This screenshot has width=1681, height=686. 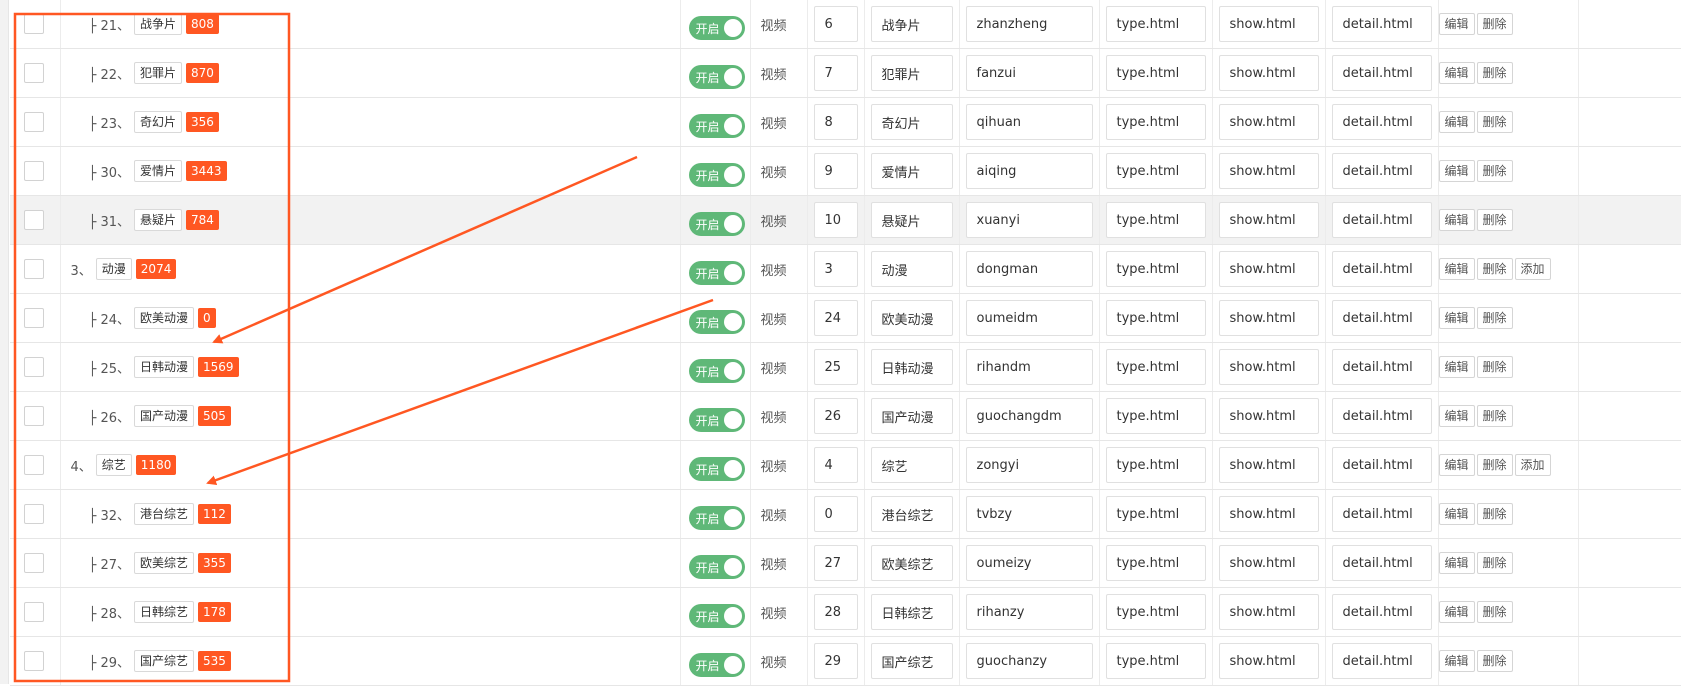 I want to click on ename-input: dongman, so click(x=1029, y=269).